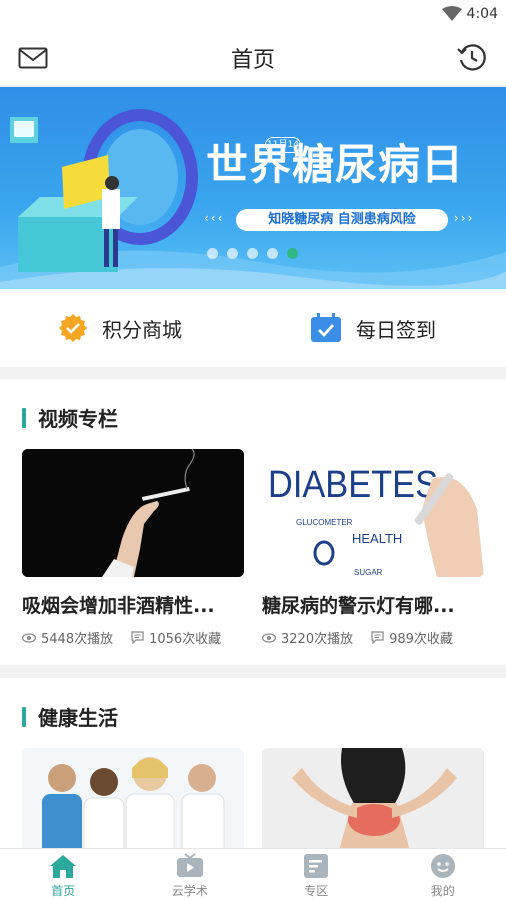 This screenshot has height=900, width=506. I want to click on status-time: 4:04, so click(482, 14).